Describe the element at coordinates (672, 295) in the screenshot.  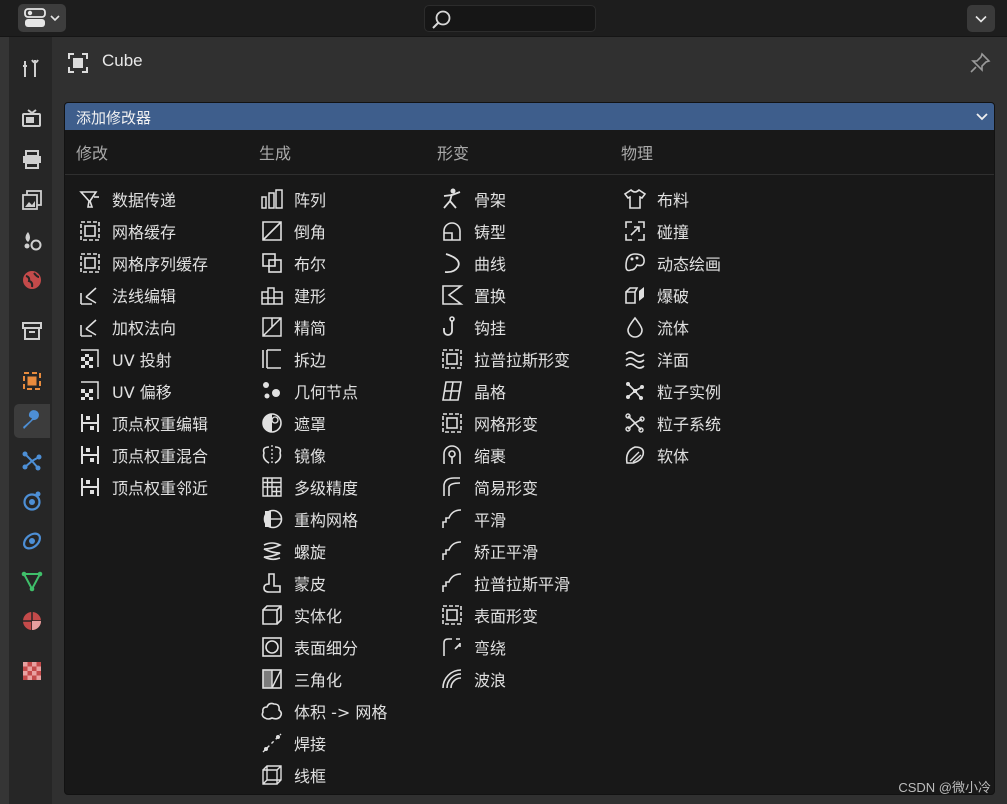
I see `menu-item-explode: 爆破` at that location.